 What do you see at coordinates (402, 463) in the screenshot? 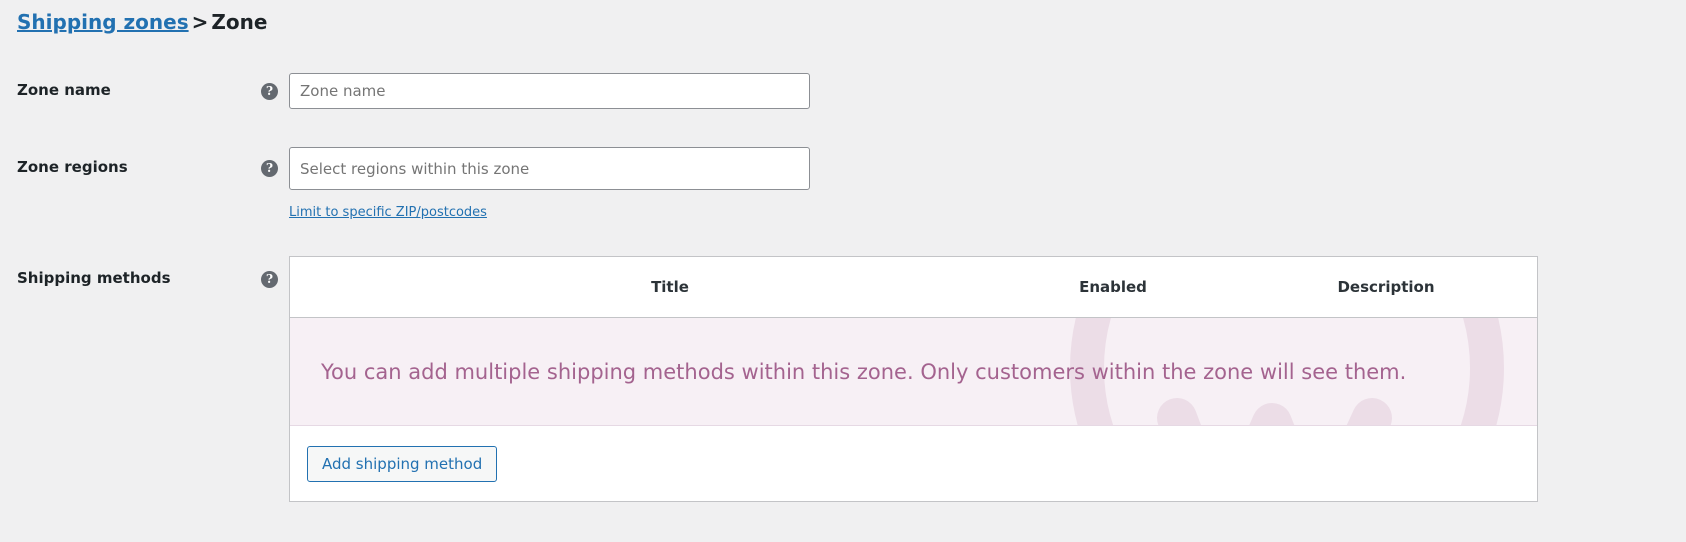
I see `add-shipping-method-button: Add shipping method` at bounding box center [402, 463].